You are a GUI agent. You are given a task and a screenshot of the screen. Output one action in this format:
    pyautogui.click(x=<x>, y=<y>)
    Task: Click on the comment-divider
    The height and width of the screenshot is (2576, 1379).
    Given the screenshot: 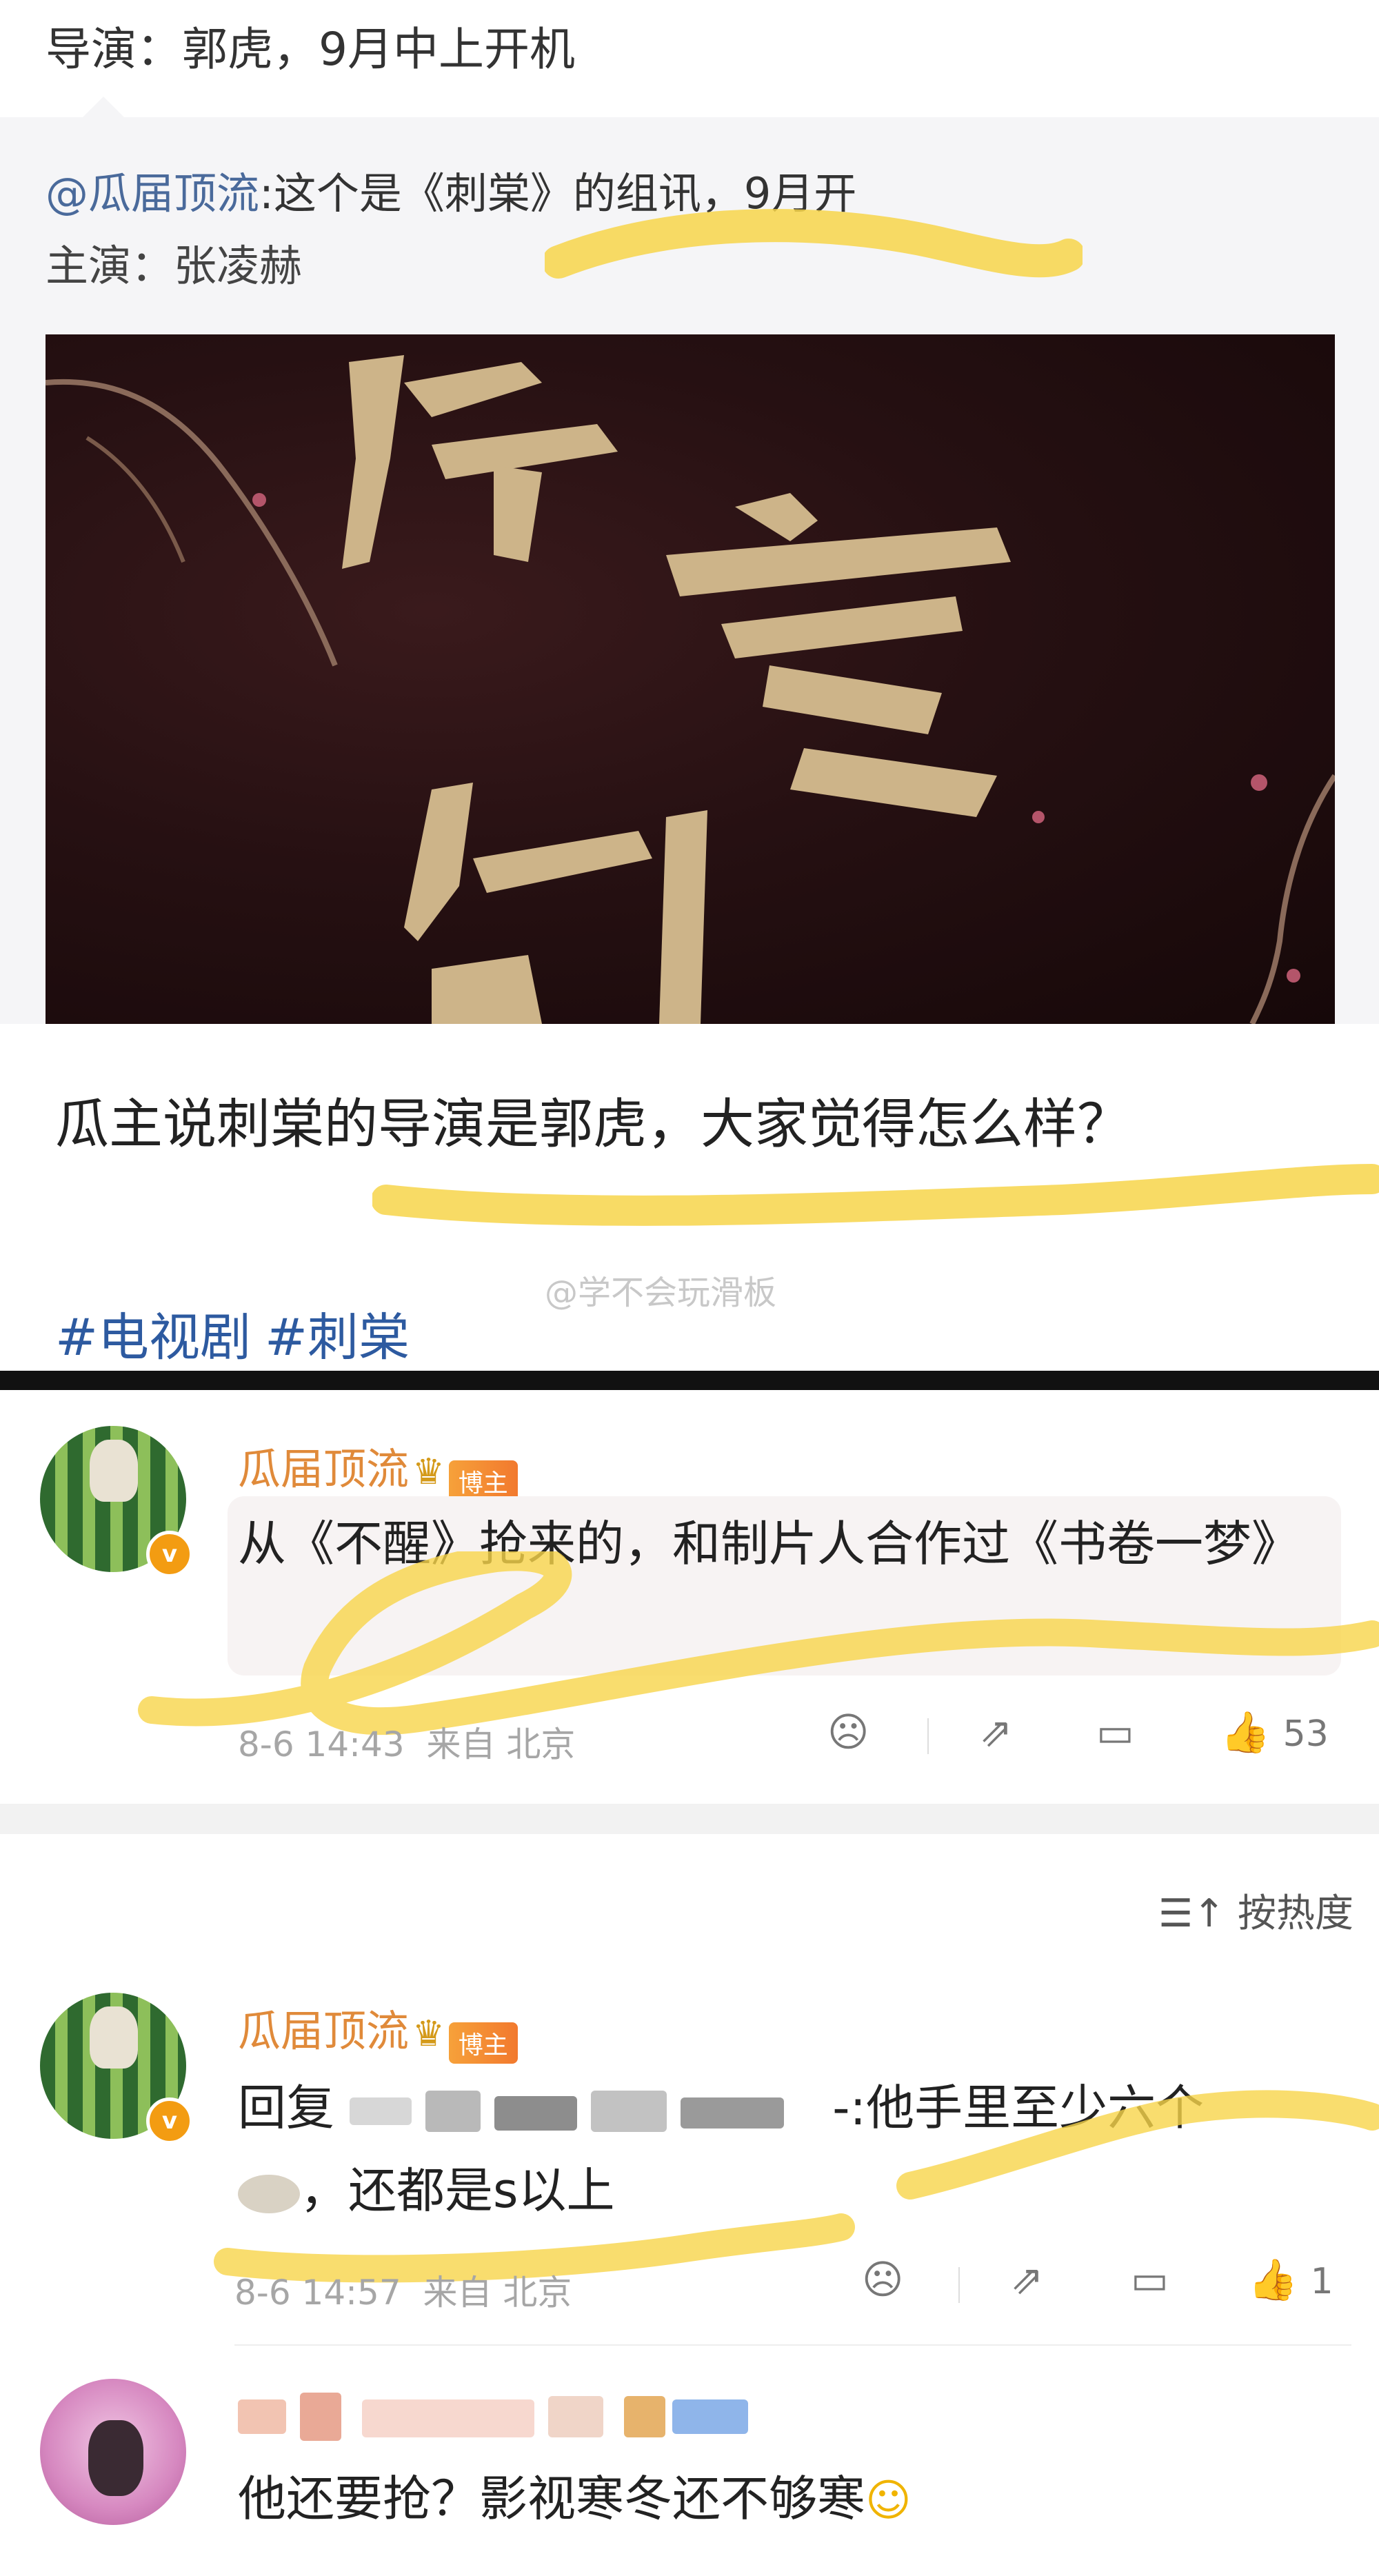 What is the action you would take?
    pyautogui.click(x=792, y=2345)
    